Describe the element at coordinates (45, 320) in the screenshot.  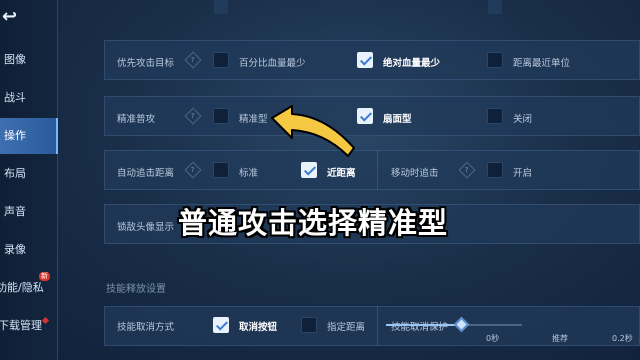
I see `notification-dot` at that location.